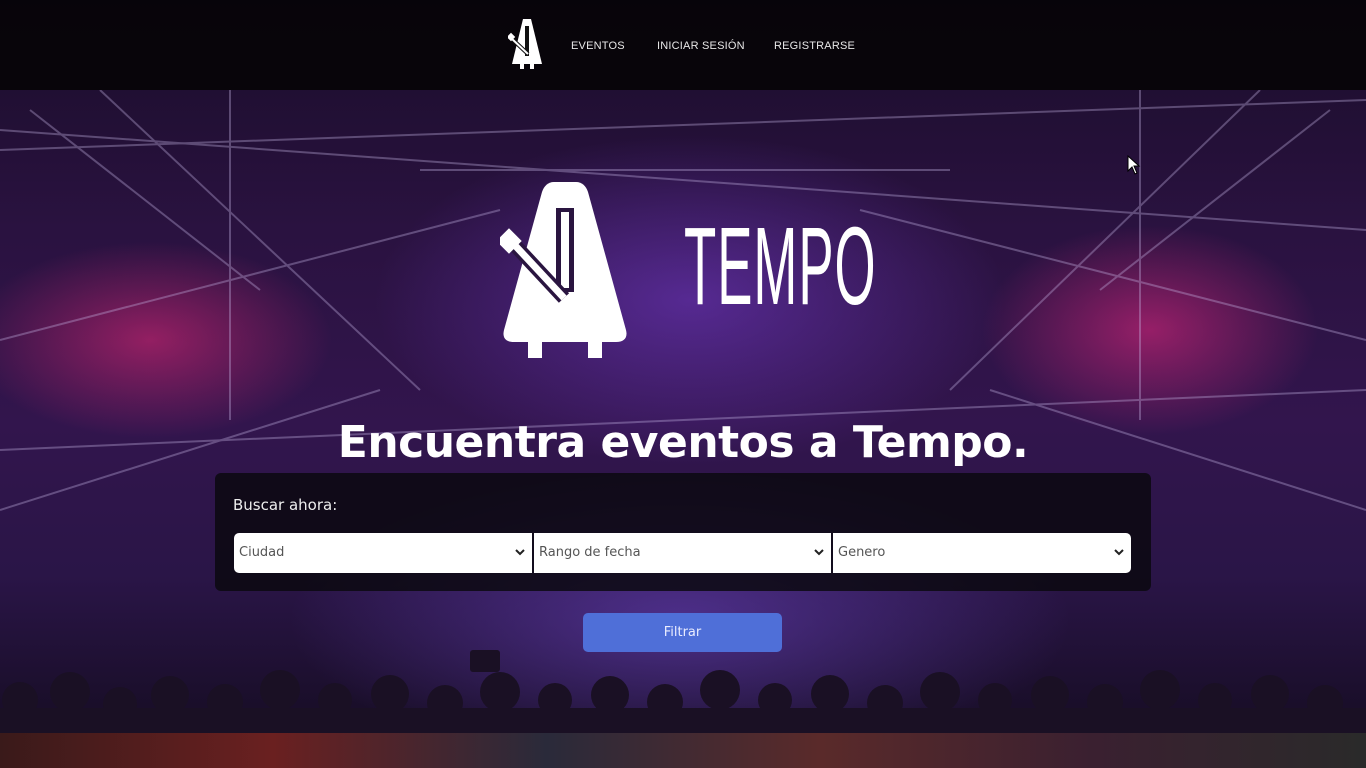 The height and width of the screenshot is (768, 1366). What do you see at coordinates (590, 552) in the screenshot?
I see `date-range-select-value: Rango de fecha` at bounding box center [590, 552].